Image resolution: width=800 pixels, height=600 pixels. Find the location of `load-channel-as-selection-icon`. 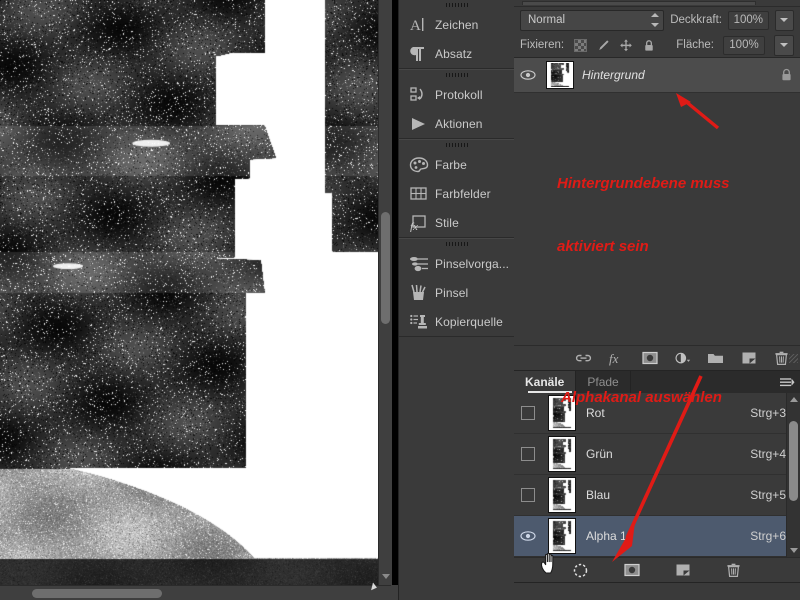

load-channel-as-selection-icon is located at coordinates (580, 570).